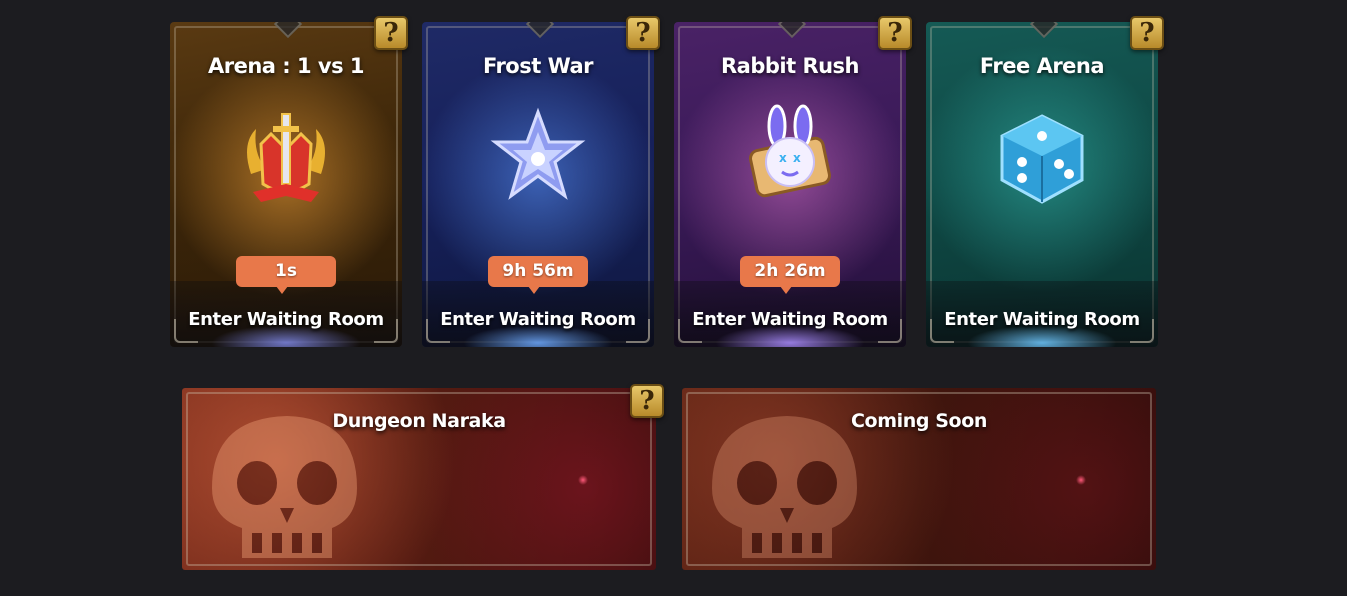 Image resolution: width=1347 pixels, height=596 pixels. What do you see at coordinates (419, 479) in the screenshot?
I see `dungeon-panel-naraka: Dungeon Naraka` at bounding box center [419, 479].